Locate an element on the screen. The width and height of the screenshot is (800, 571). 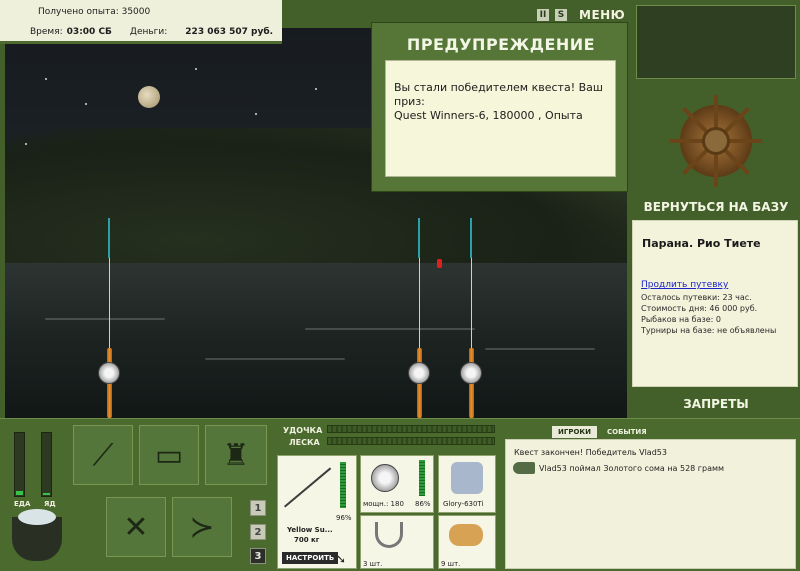
permit-remaining: Осталось путевки: 23 час. is located at coordinates (696, 297).